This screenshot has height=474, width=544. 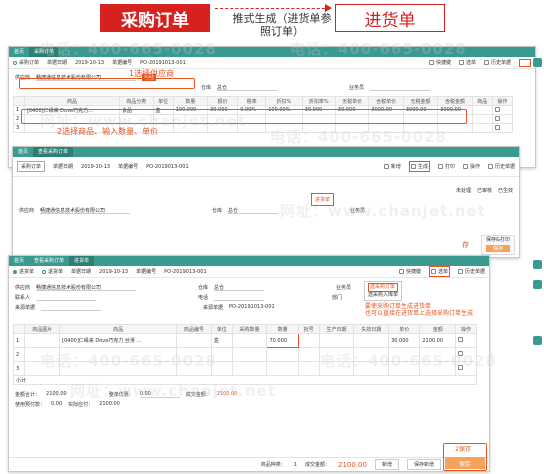 I want to click on receipt-title: 进货单, so click(x=390, y=18).